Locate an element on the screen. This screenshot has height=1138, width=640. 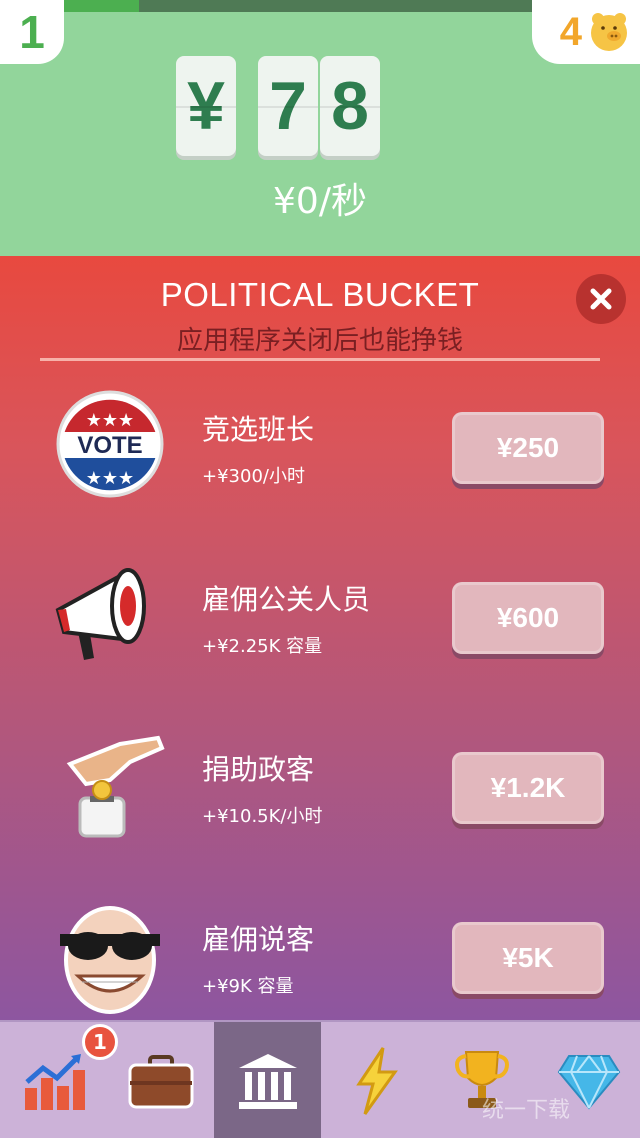
item-name: 捐助政客 is located at coordinates (258, 769).